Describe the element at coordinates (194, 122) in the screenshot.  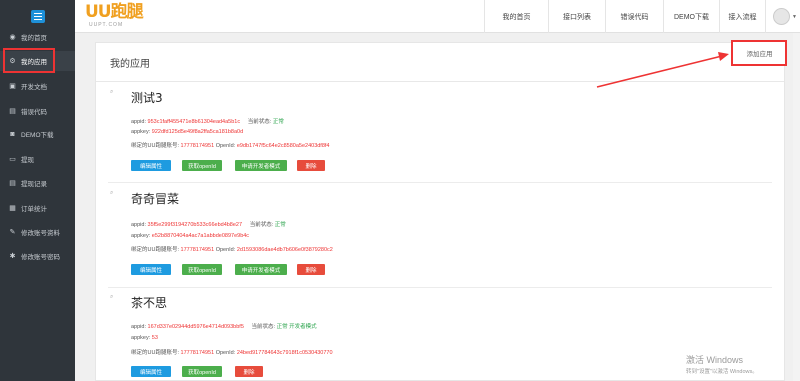
I see `appid-value: 953c1faff455471e8b61304ead4a5b1c` at that location.